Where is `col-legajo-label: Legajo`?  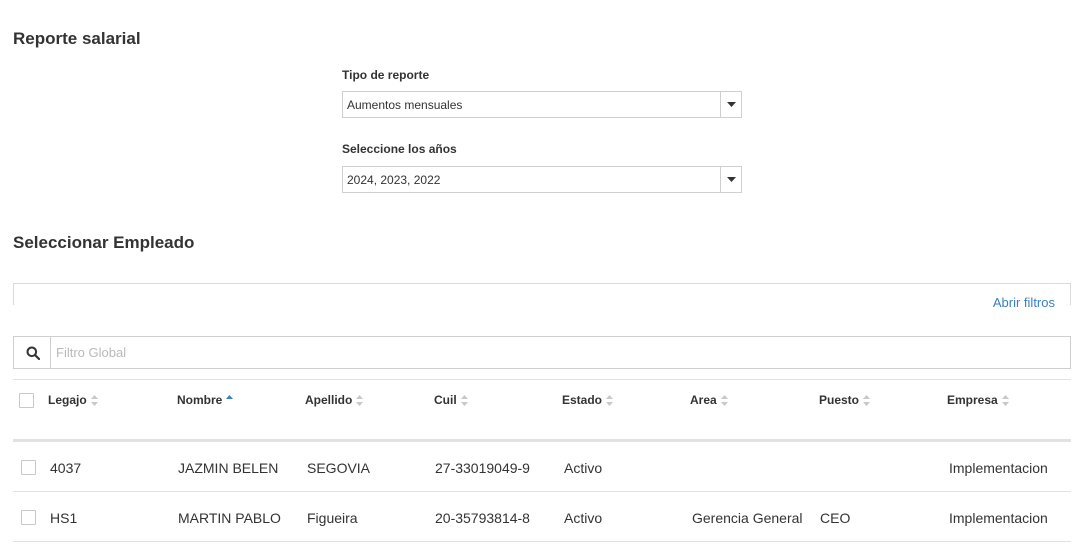 col-legajo-label: Legajo is located at coordinates (67, 400).